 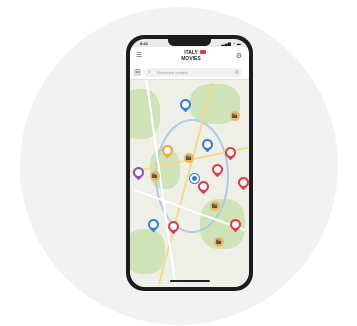 I want to click on search-input: ⌕ Ricercare località ◎, so click(x=193, y=72).